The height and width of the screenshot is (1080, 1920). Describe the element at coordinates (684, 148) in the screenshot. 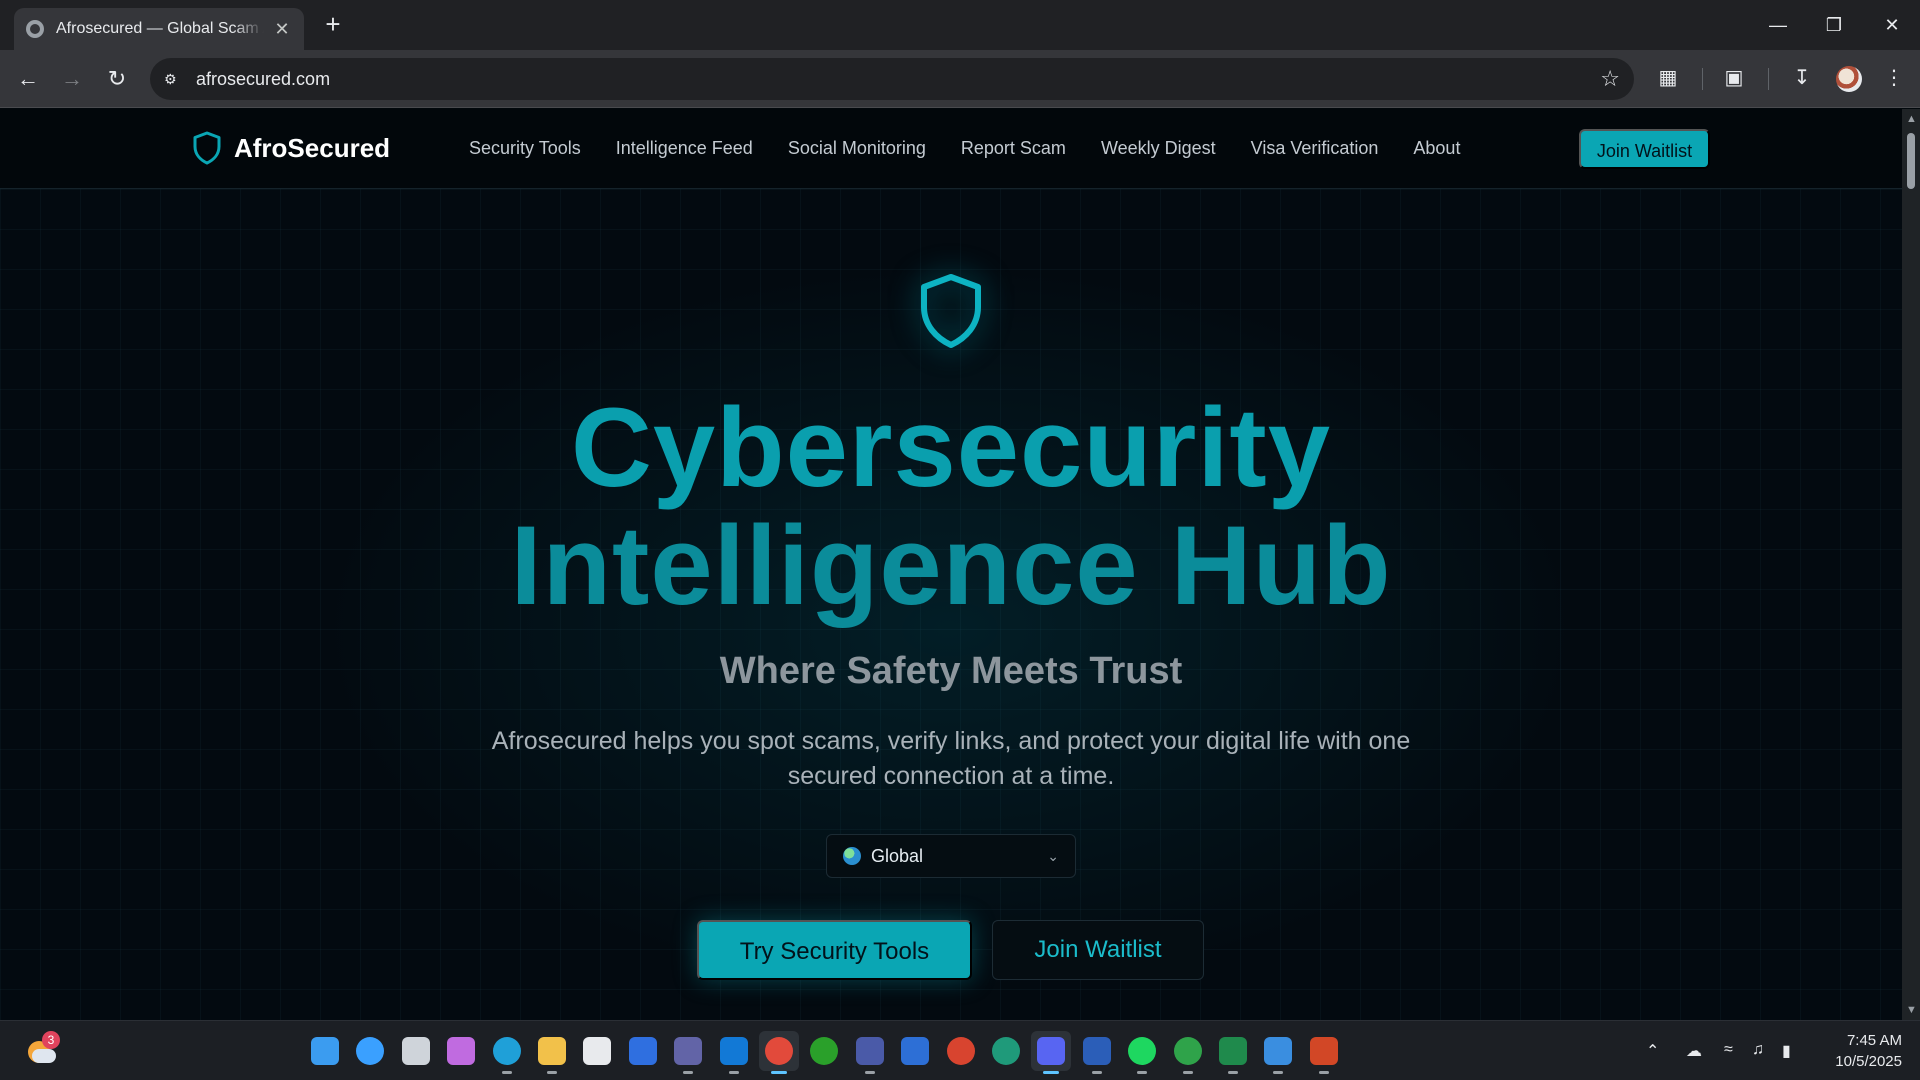

I see `nav-link-intelligence-feed: Intelligence Feed` at that location.